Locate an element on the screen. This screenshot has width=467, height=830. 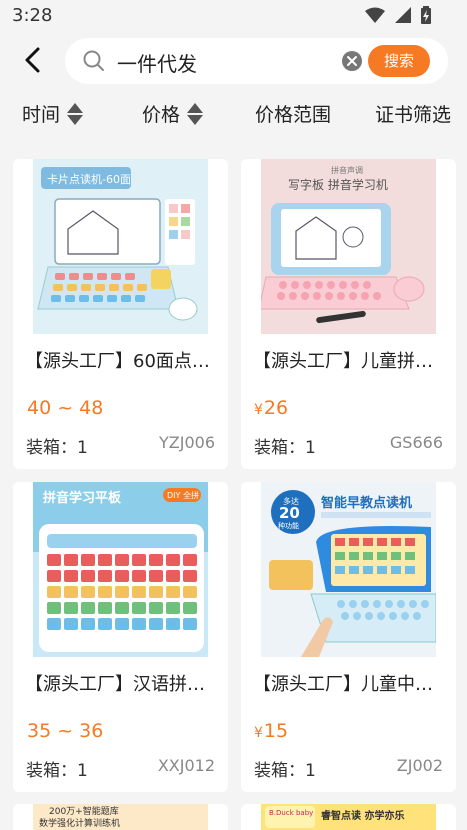
product-code: YZJ006 is located at coordinates (187, 442).